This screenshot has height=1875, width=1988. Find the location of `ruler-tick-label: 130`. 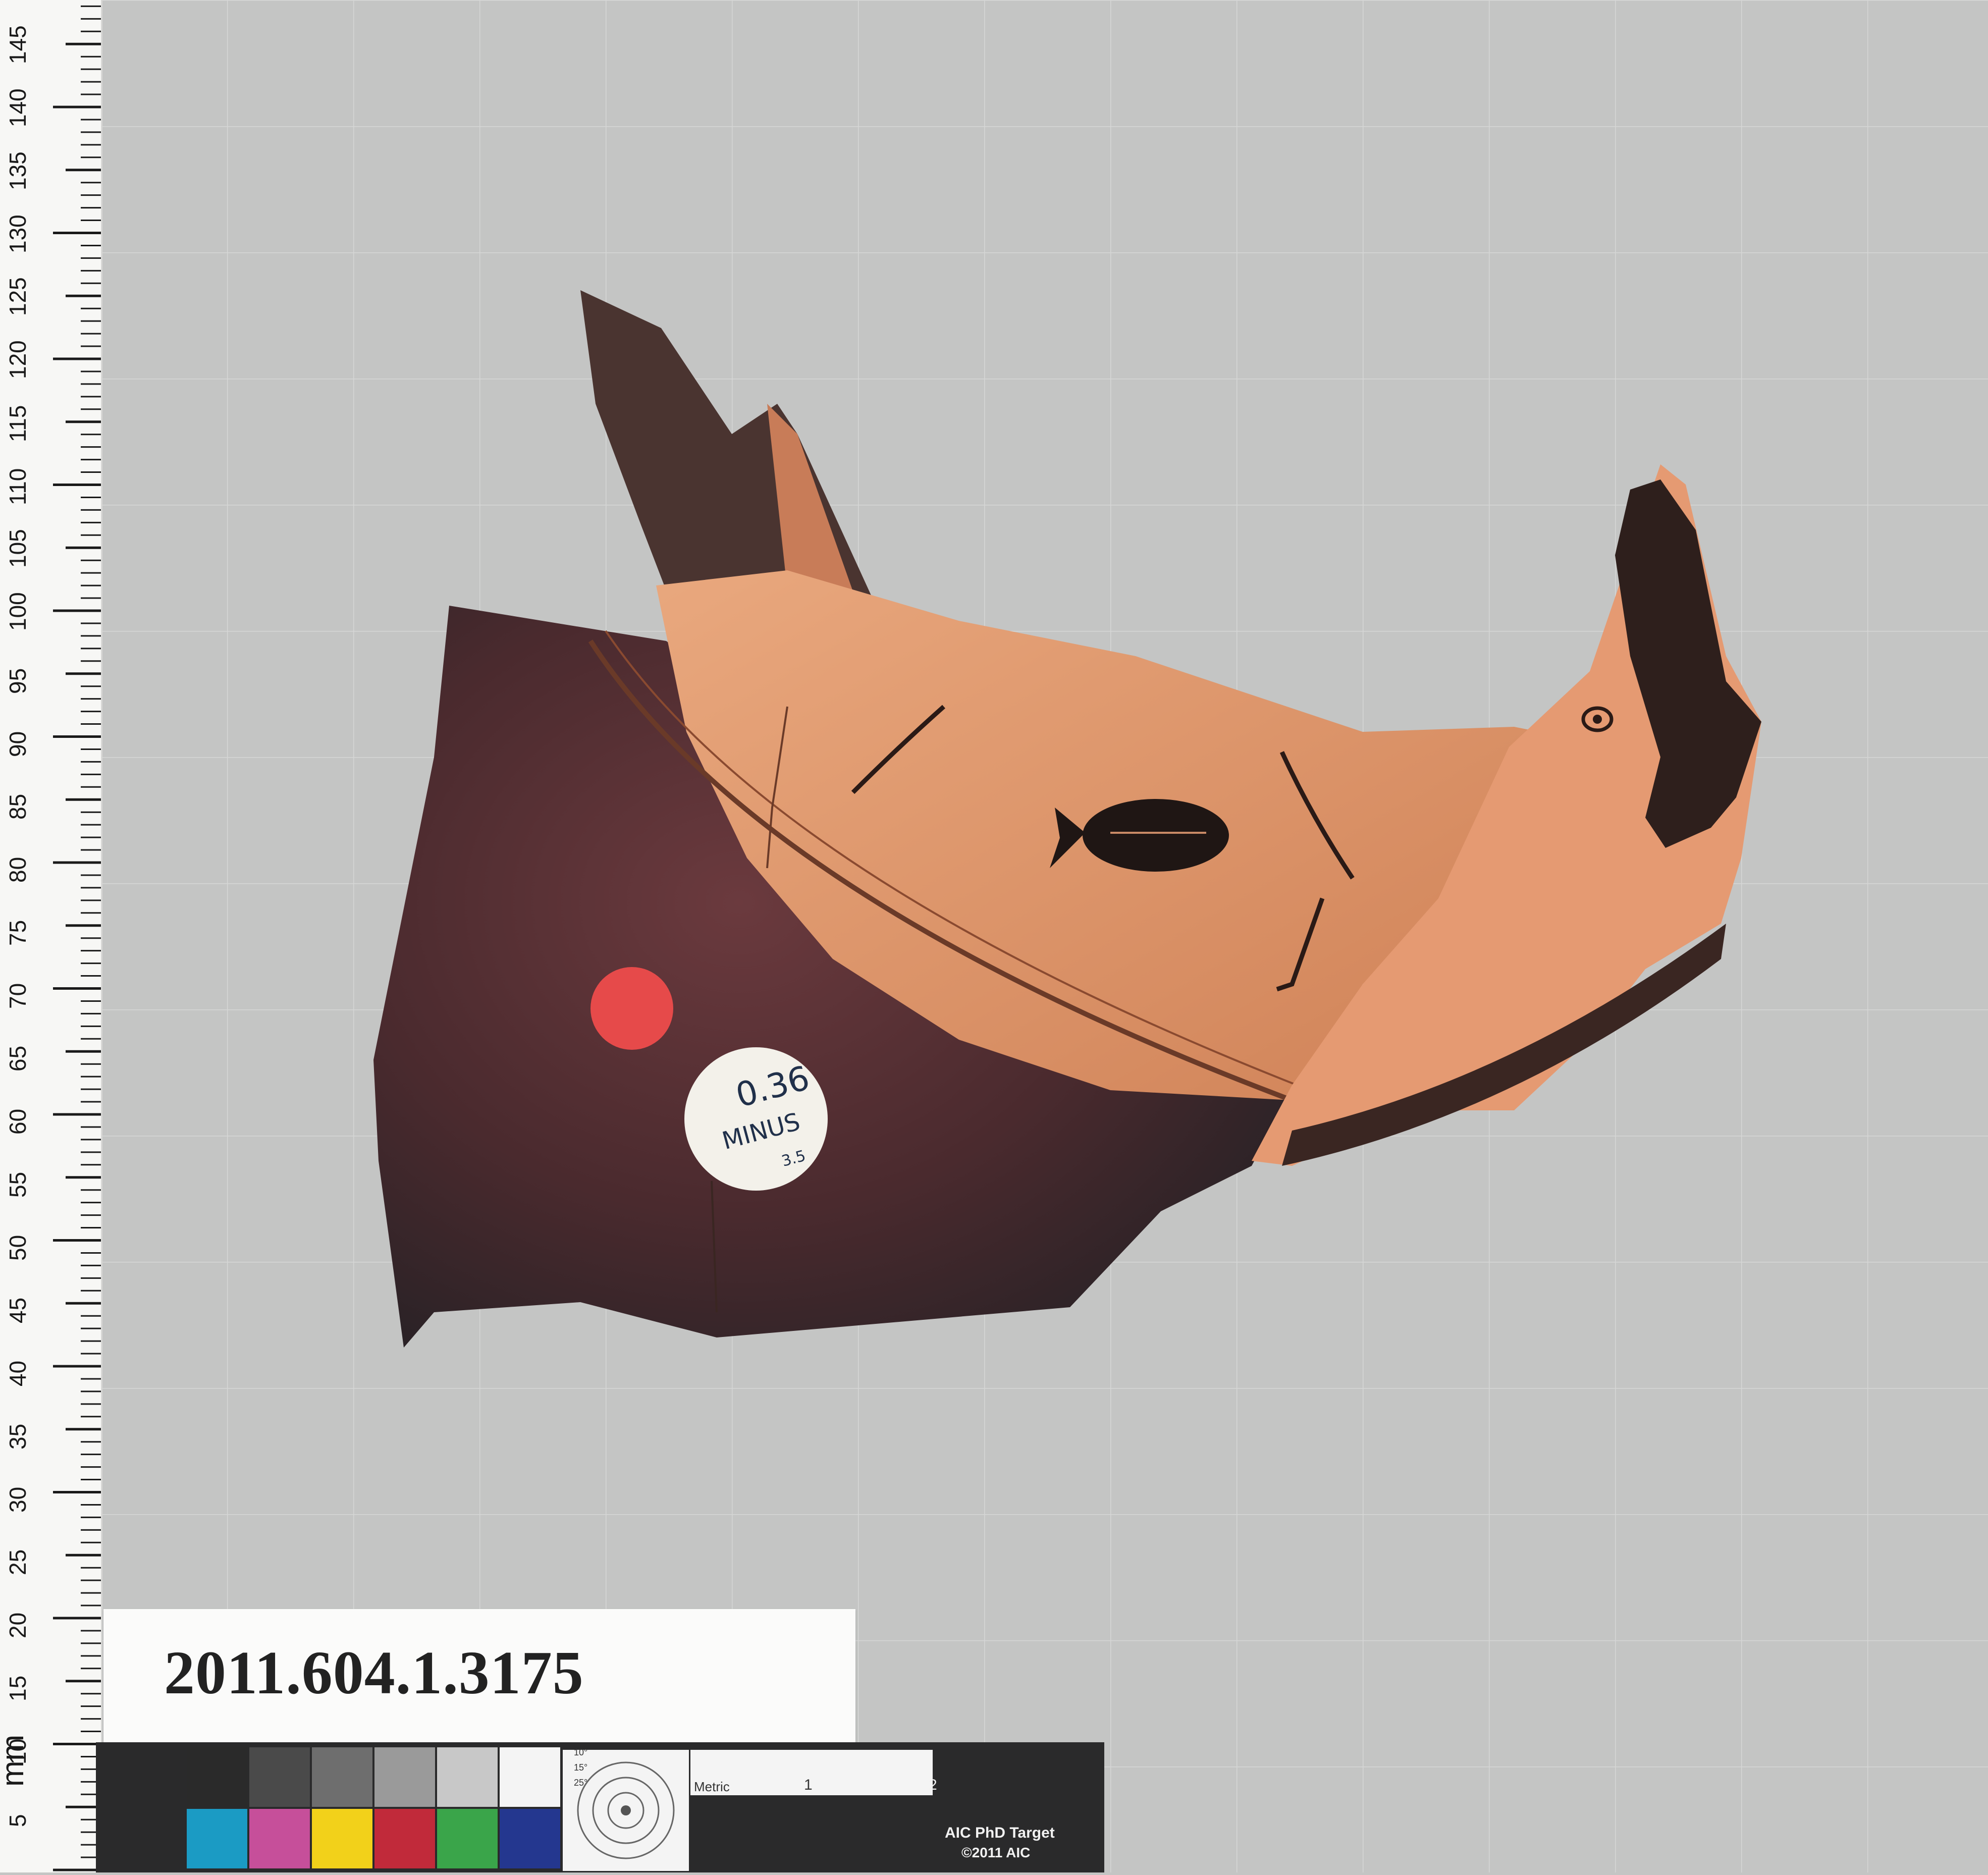

ruler-tick-label: 130 is located at coordinates (18, 234).